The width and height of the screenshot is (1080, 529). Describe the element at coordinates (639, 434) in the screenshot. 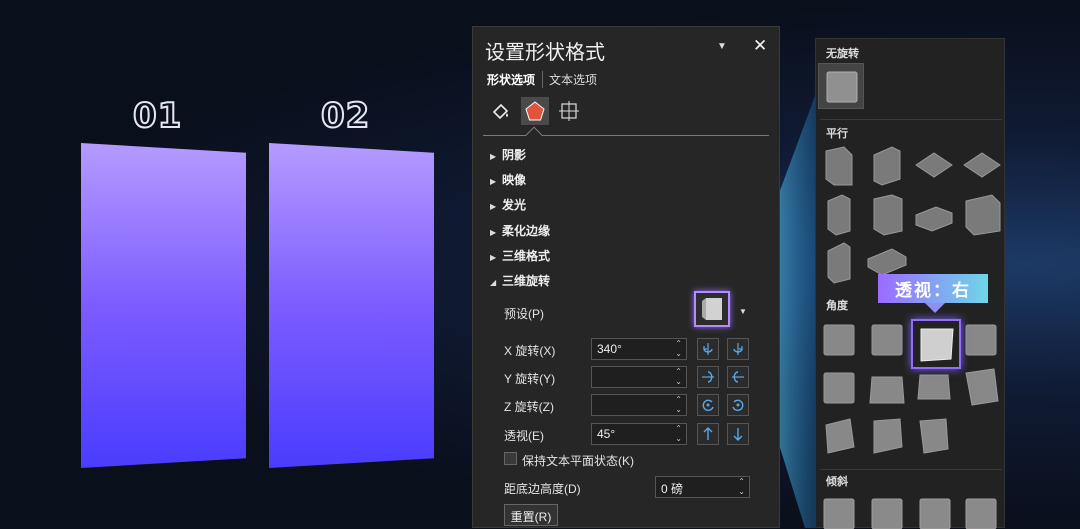

I see `perspective-input: 45° ⌃ ⌄` at that location.